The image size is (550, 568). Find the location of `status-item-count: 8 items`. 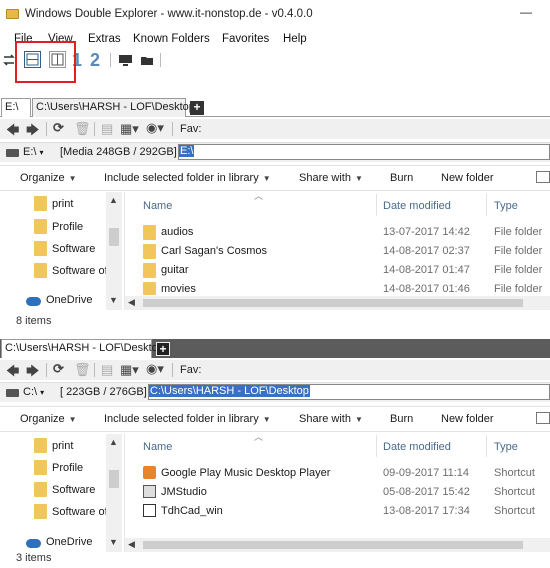

status-item-count: 8 items is located at coordinates (34, 321).